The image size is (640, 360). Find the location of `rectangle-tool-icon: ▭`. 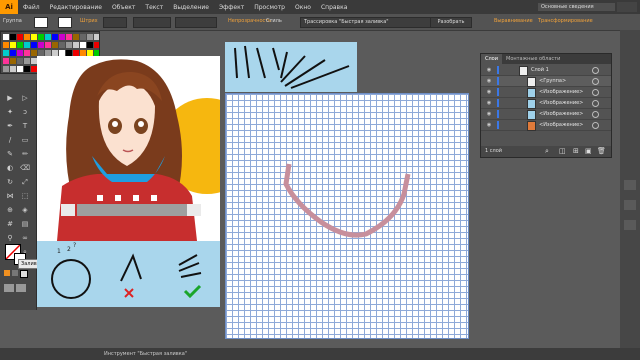

rectangle-tool-icon: ▭ is located at coordinates (25, 140).